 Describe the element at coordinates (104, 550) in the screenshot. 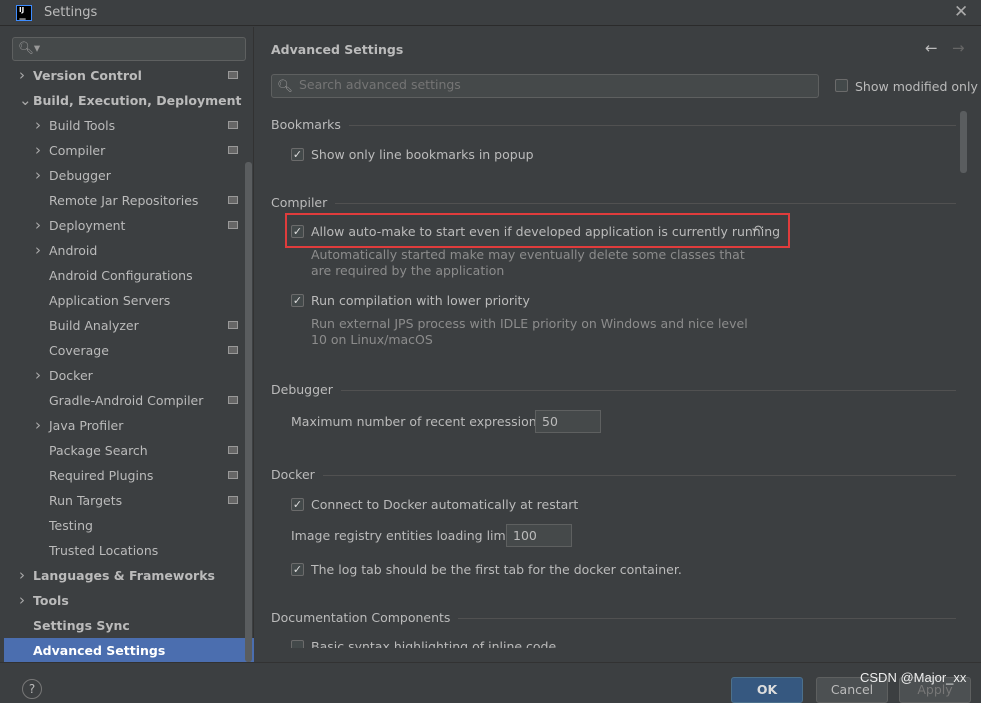

I see `sidebar-item-label: Trusted Locations` at that location.